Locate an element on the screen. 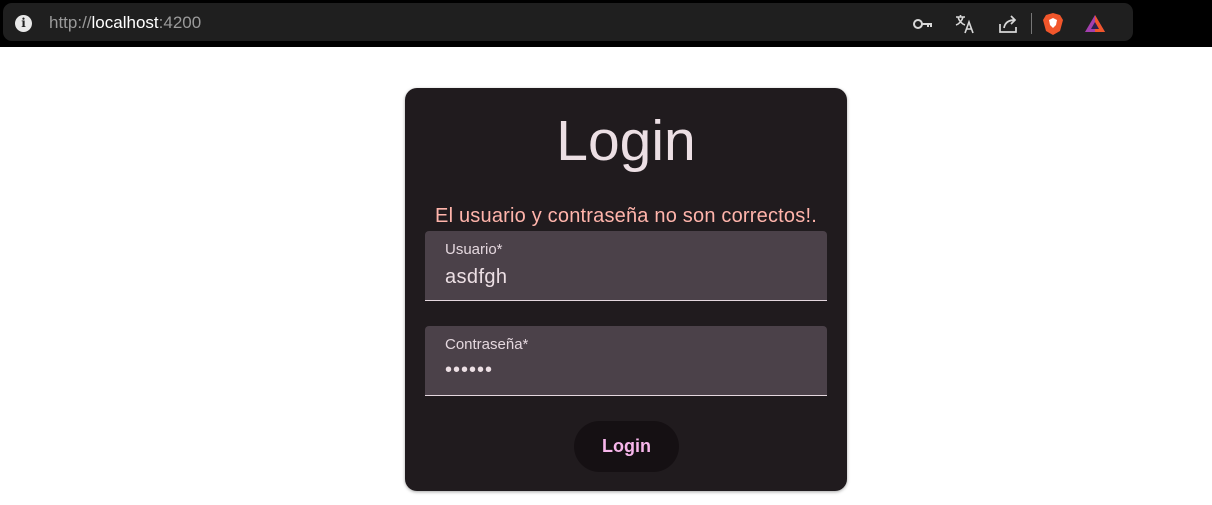 The image size is (1212, 505). login-title: Login is located at coordinates (626, 141).